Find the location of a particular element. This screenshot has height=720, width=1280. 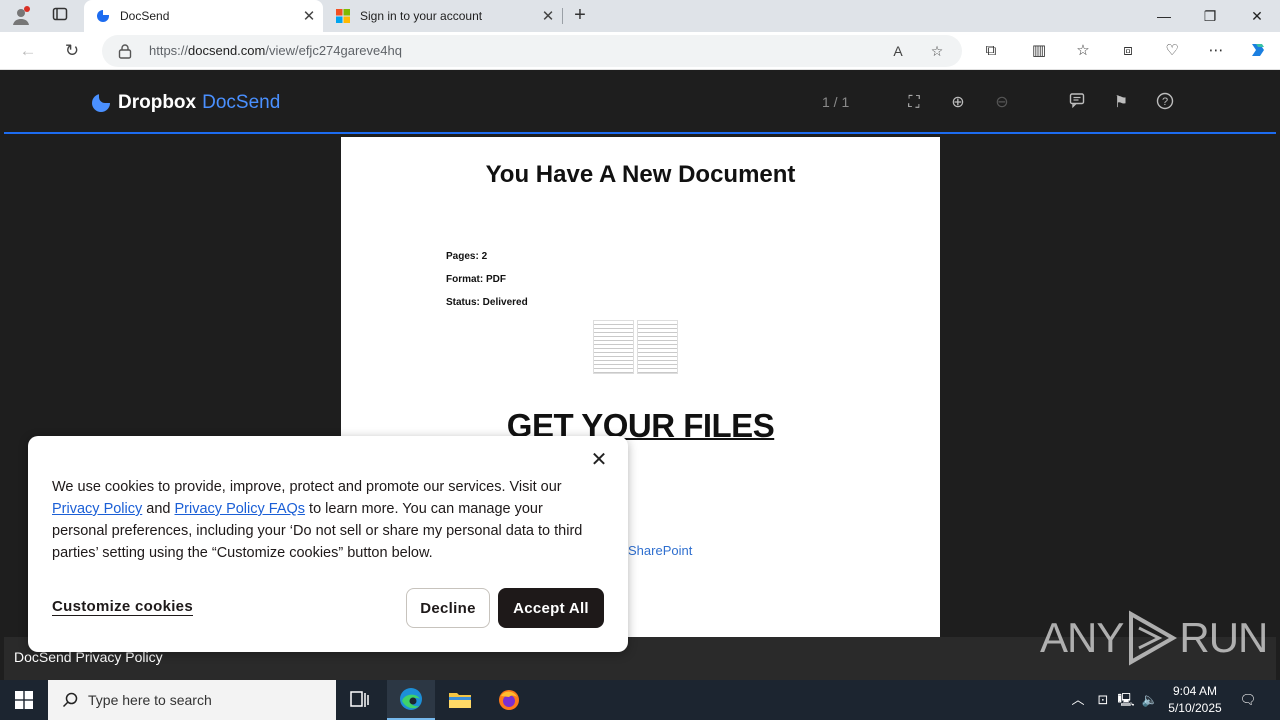

restore-icon: ❐ is located at coordinates (1210, 16).